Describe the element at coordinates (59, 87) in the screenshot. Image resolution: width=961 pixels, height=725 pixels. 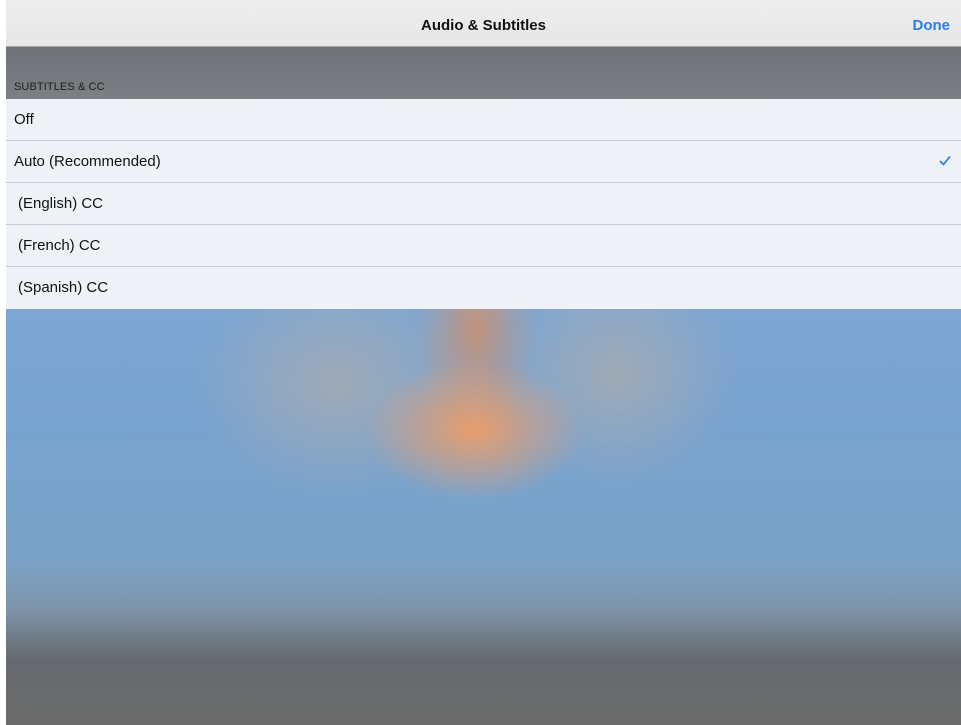
I see `section-title: SUBTITLES & CC` at that location.